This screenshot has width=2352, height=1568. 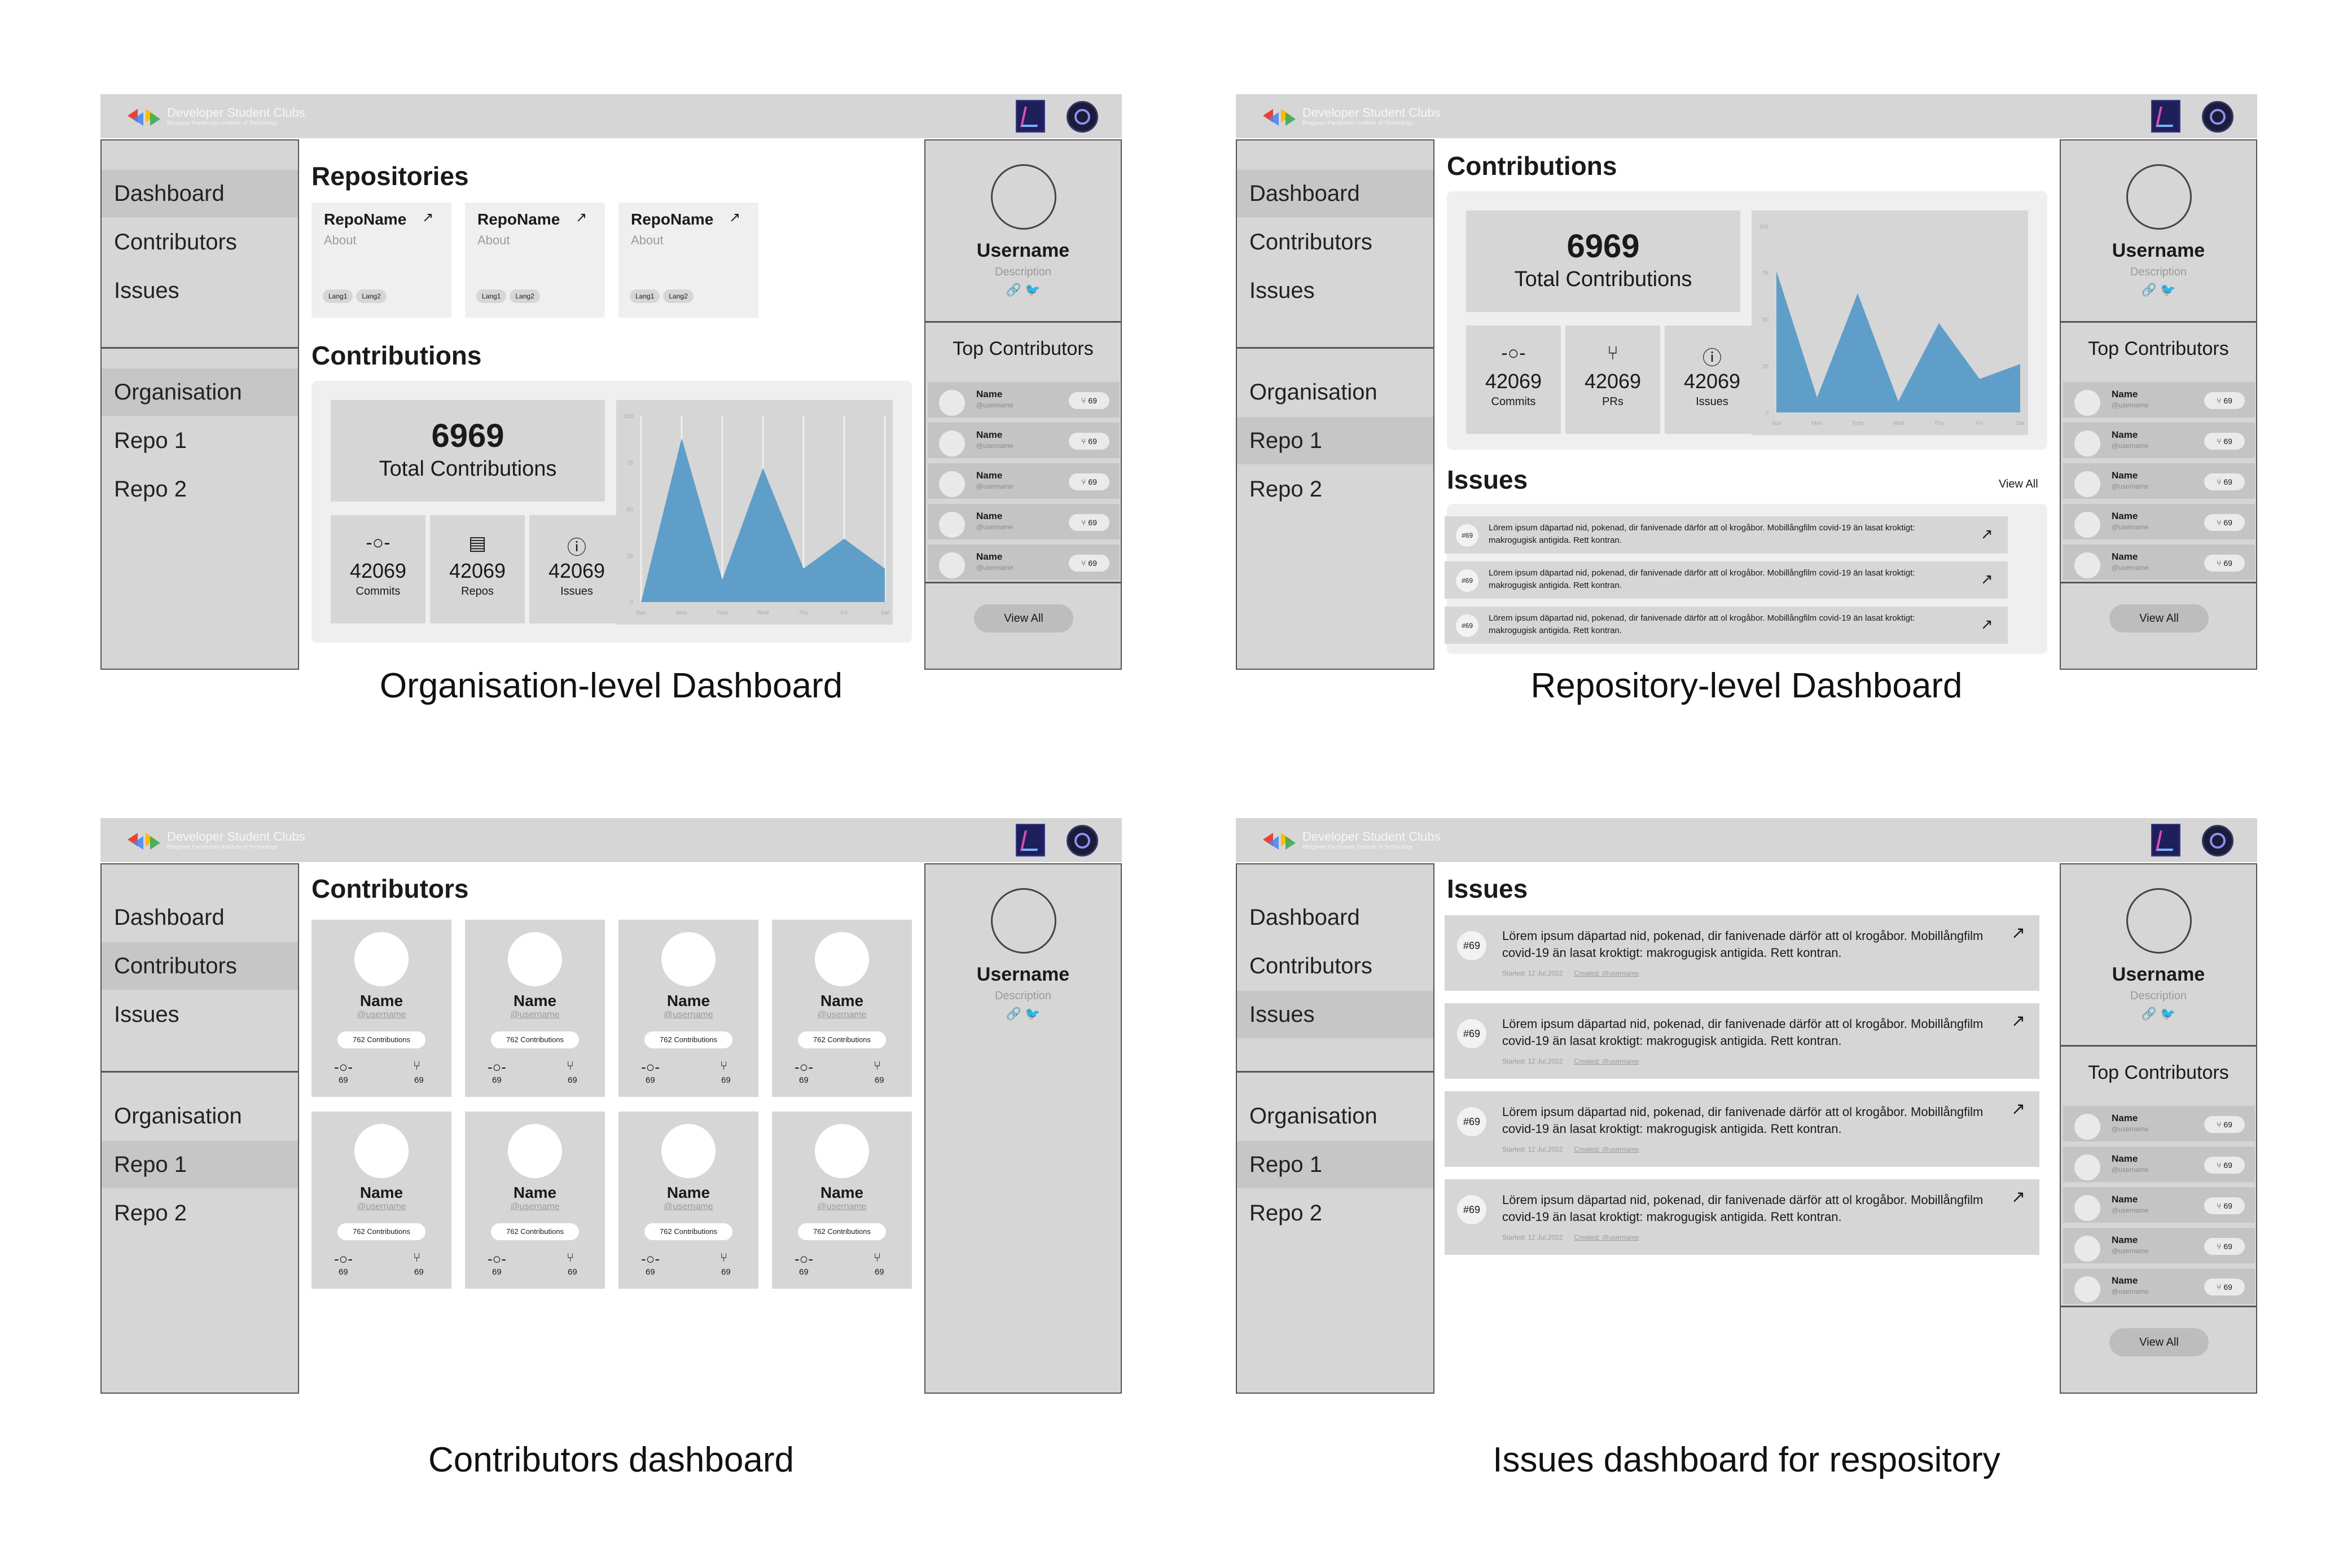 I want to click on caption-issues-dashboard: Issues dashboard for respository, so click(x=1747, y=1459).